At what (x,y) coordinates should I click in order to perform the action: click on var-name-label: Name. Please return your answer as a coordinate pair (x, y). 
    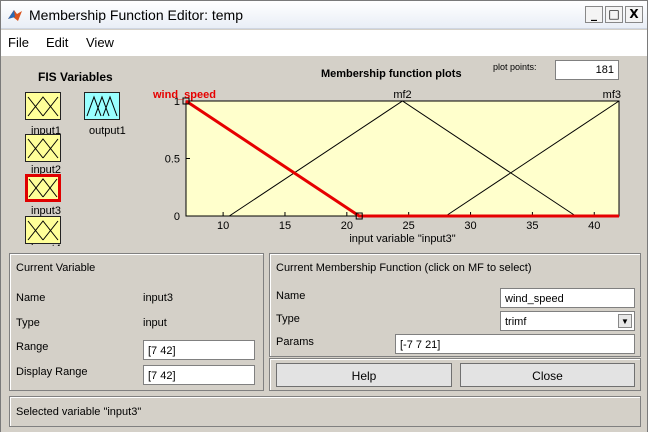
    Looking at the image, I should click on (31, 298).